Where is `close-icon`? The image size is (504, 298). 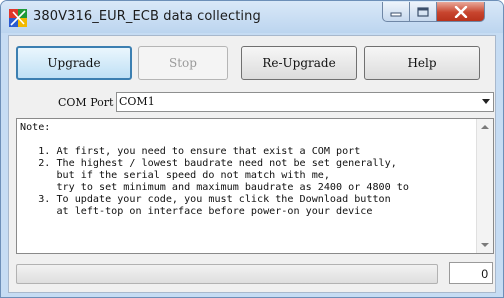
close-icon is located at coordinates (460, 11).